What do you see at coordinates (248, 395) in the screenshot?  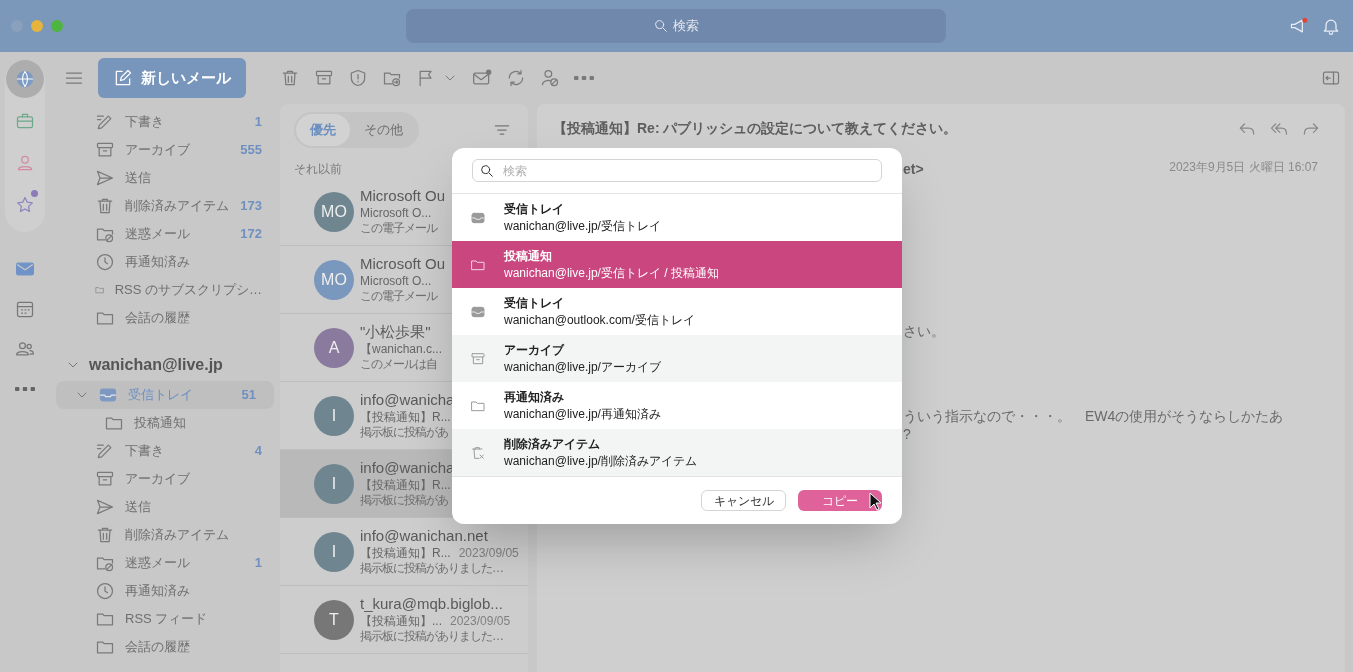 I see `unread-count: 51` at bounding box center [248, 395].